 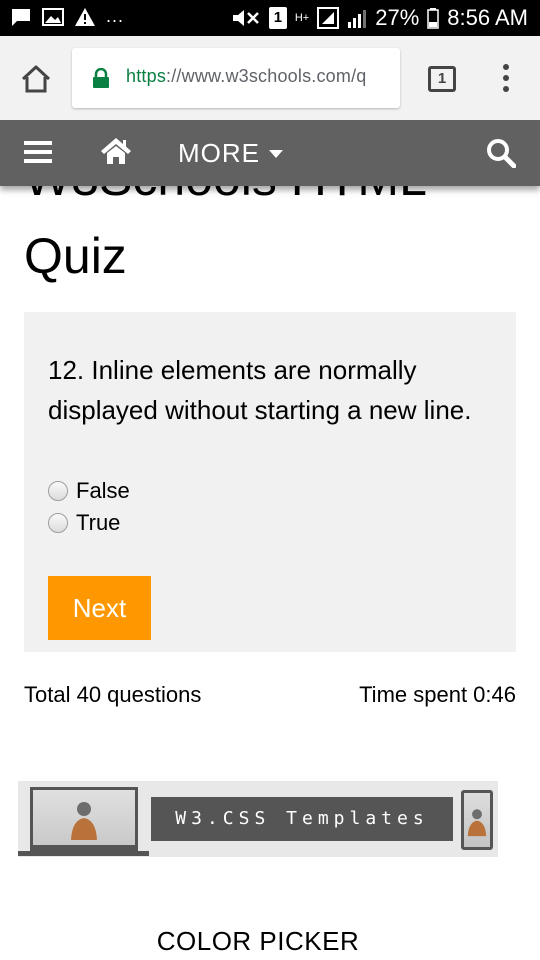 I want to click on site-home-icon, so click(x=116, y=151).